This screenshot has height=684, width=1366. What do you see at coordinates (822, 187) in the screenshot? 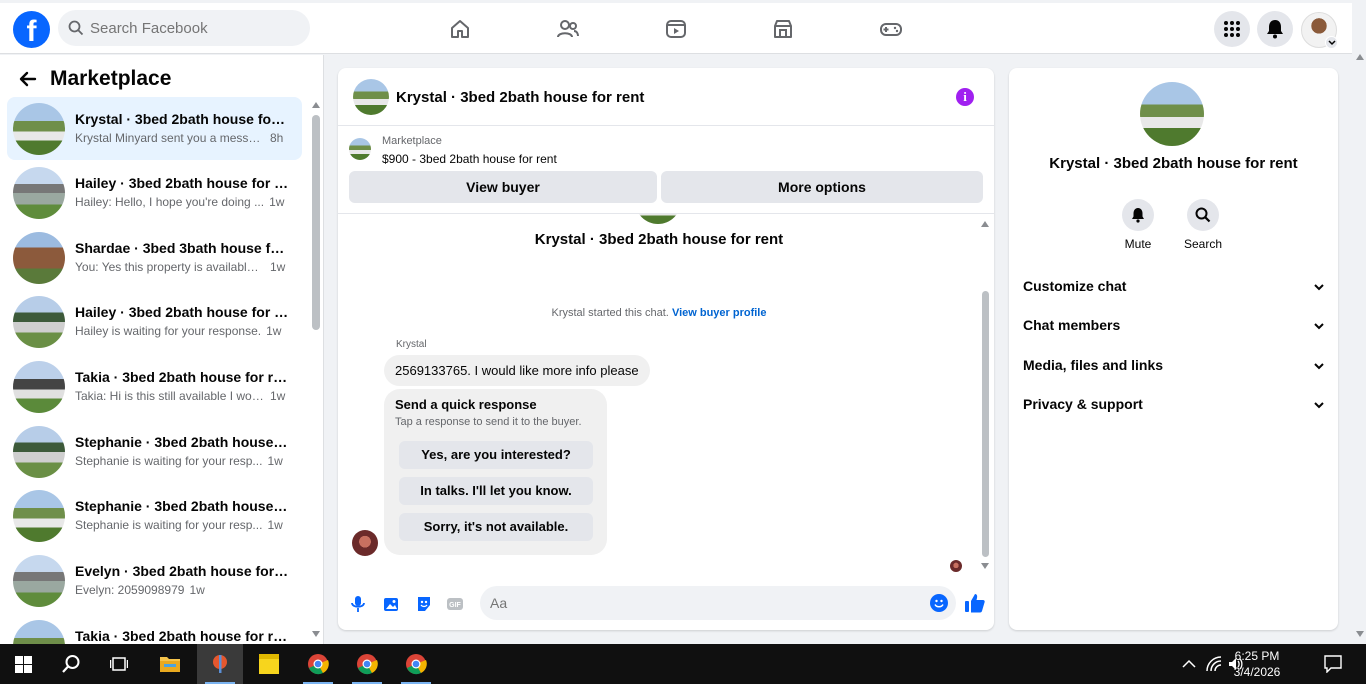
I see `more-options-button: More options` at bounding box center [822, 187].